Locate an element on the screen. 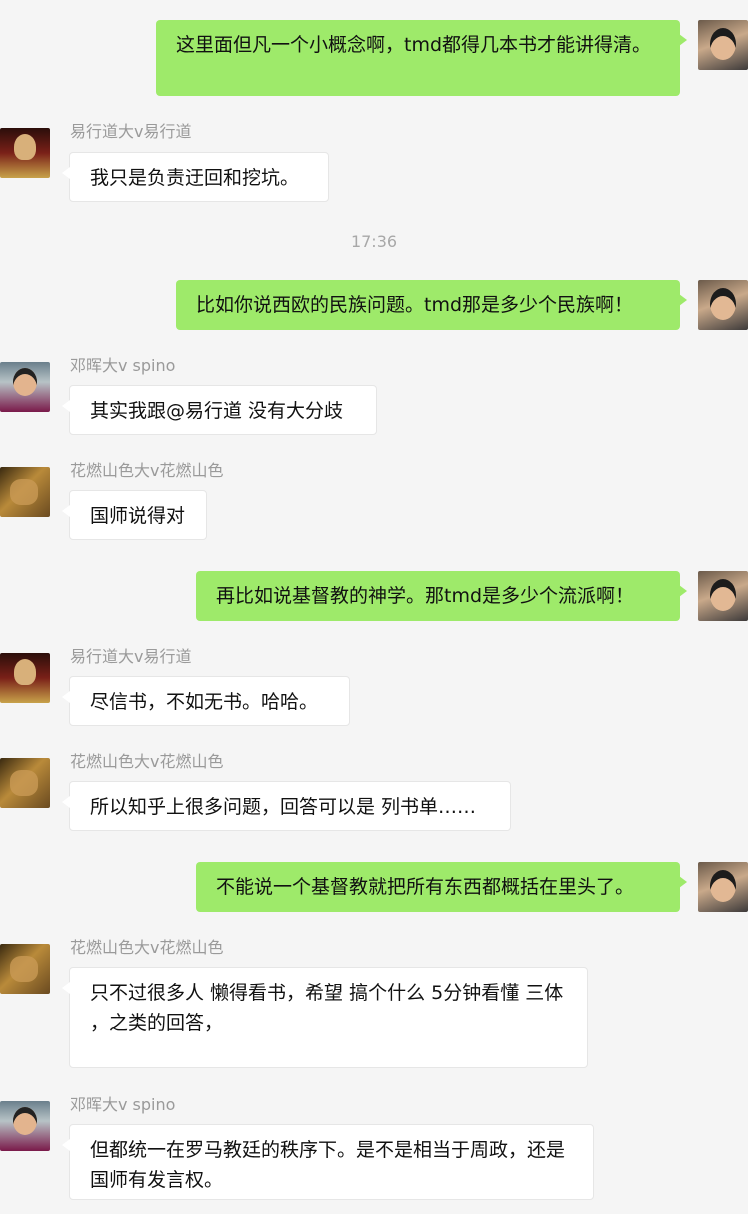 The image size is (748, 1214). message-bubble: 比如你说西欧的民族问题。tmd那是多少个民族啊！ is located at coordinates (431, 305).